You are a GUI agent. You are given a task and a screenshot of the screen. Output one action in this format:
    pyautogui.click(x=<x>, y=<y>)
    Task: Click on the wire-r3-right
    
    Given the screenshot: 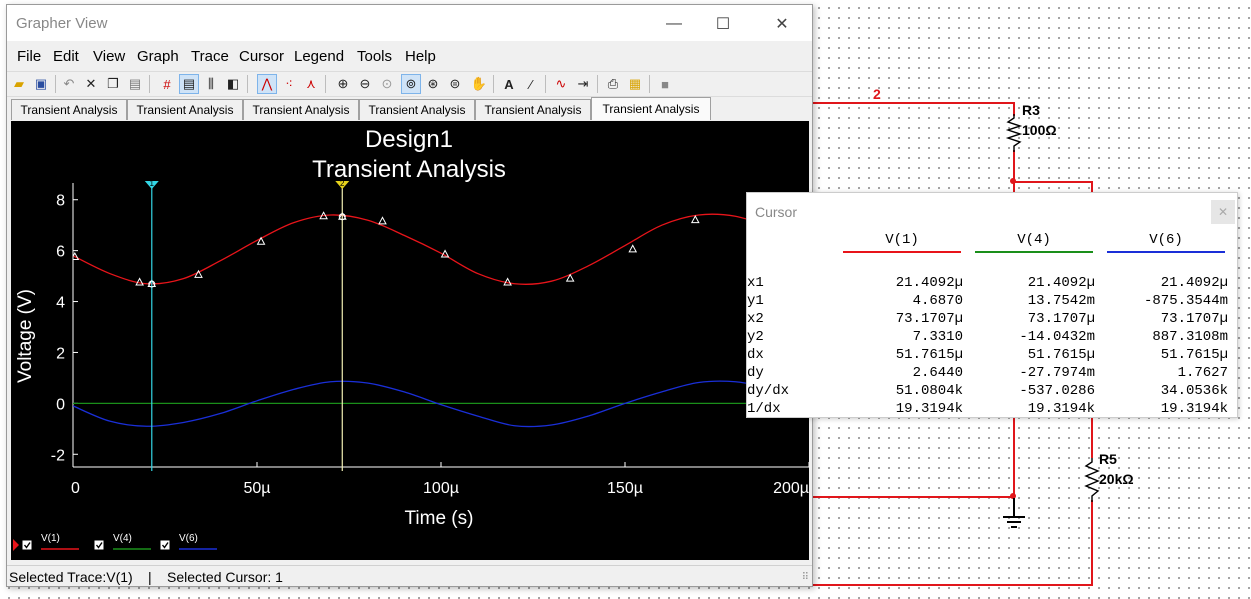 What is the action you would take?
    pyautogui.click(x=1053, y=182)
    